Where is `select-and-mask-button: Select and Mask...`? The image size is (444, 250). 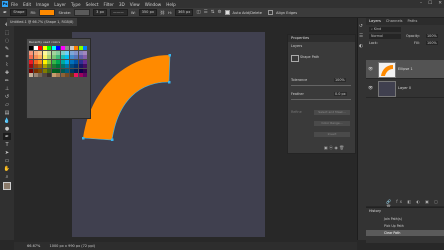
select-and-mask-button: Select and Mask... is located at coordinates (332, 112).